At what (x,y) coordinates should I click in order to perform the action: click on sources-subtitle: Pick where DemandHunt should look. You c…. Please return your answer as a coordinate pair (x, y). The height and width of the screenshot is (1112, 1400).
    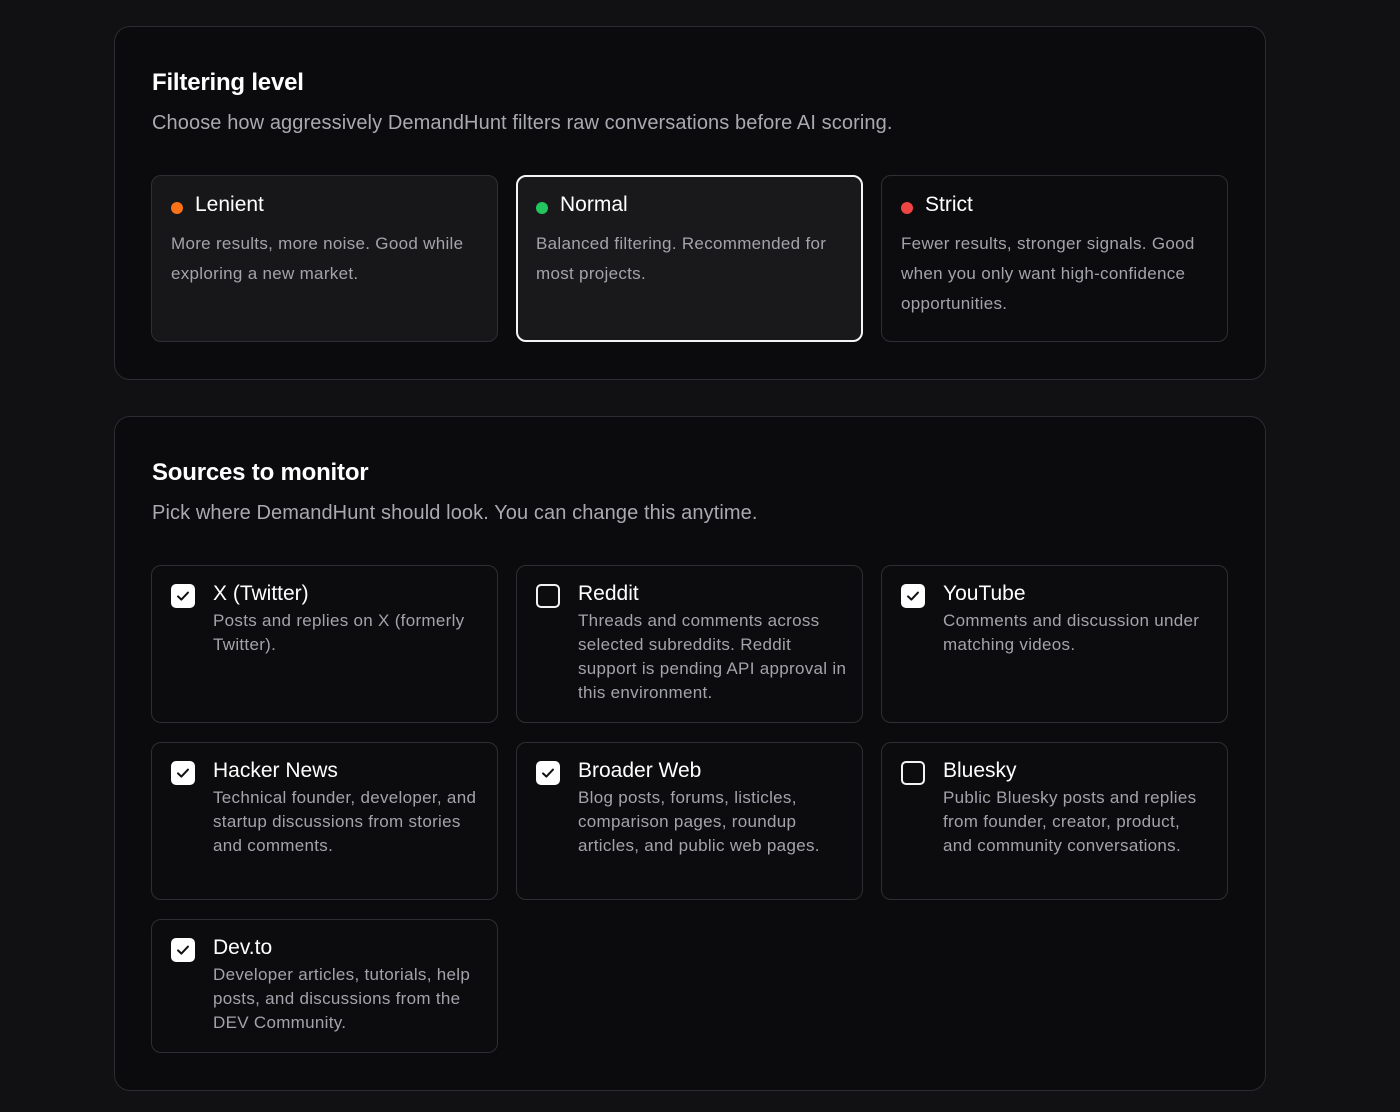
    Looking at the image, I should click on (455, 513).